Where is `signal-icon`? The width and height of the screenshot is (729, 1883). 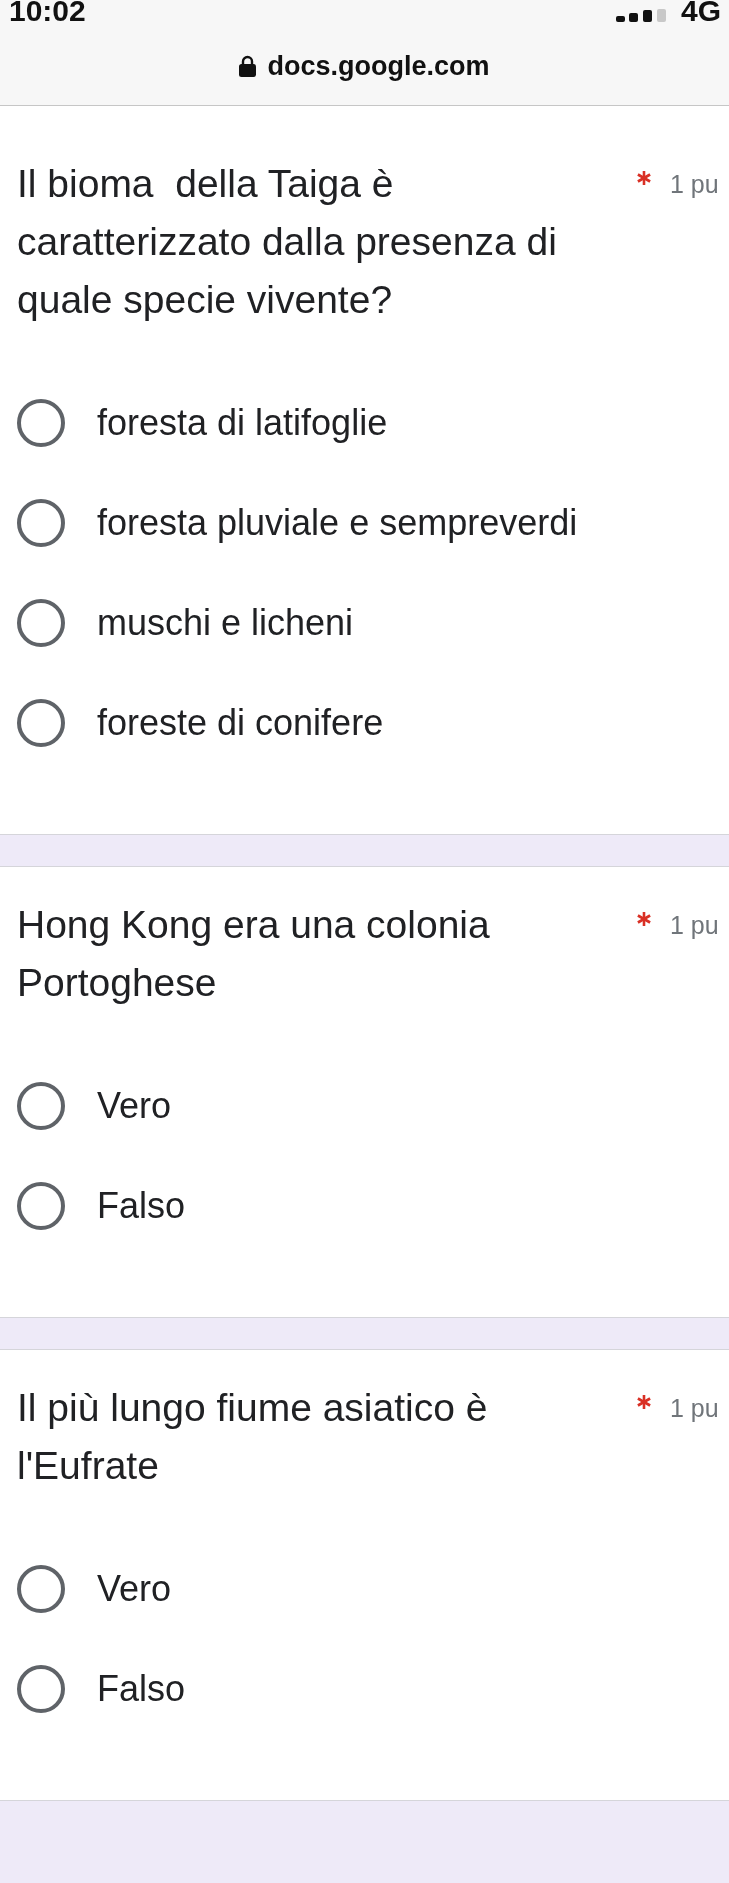 signal-icon is located at coordinates (640, 15).